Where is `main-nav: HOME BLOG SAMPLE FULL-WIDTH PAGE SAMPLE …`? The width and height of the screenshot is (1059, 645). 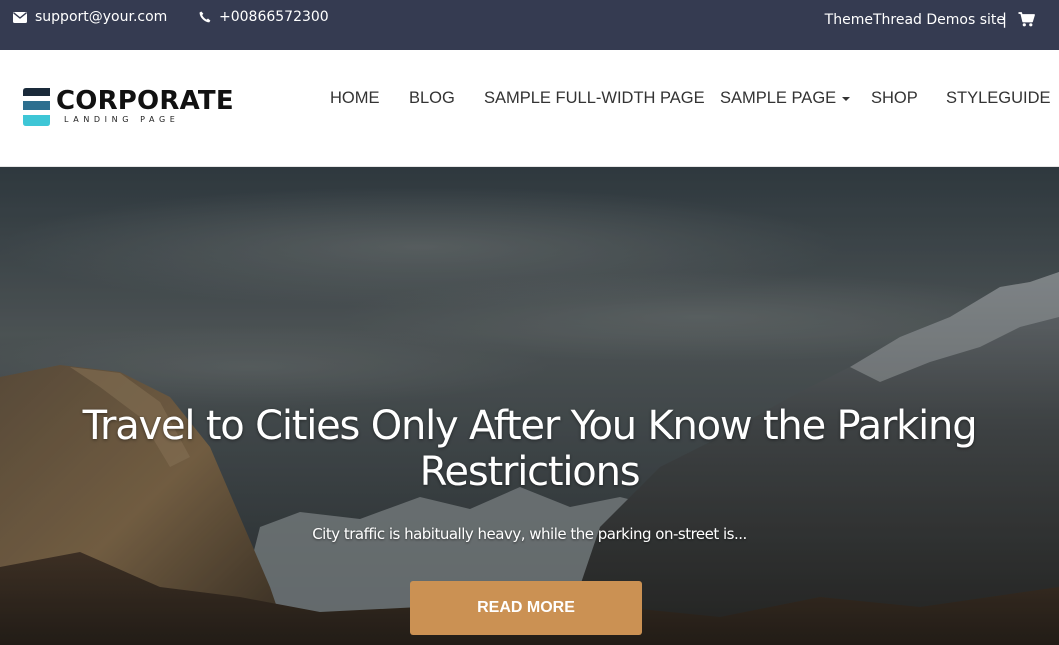
main-nav: HOME BLOG SAMPLE FULL-WIDTH PAGE SAMPLE … is located at coordinates (529, 99).